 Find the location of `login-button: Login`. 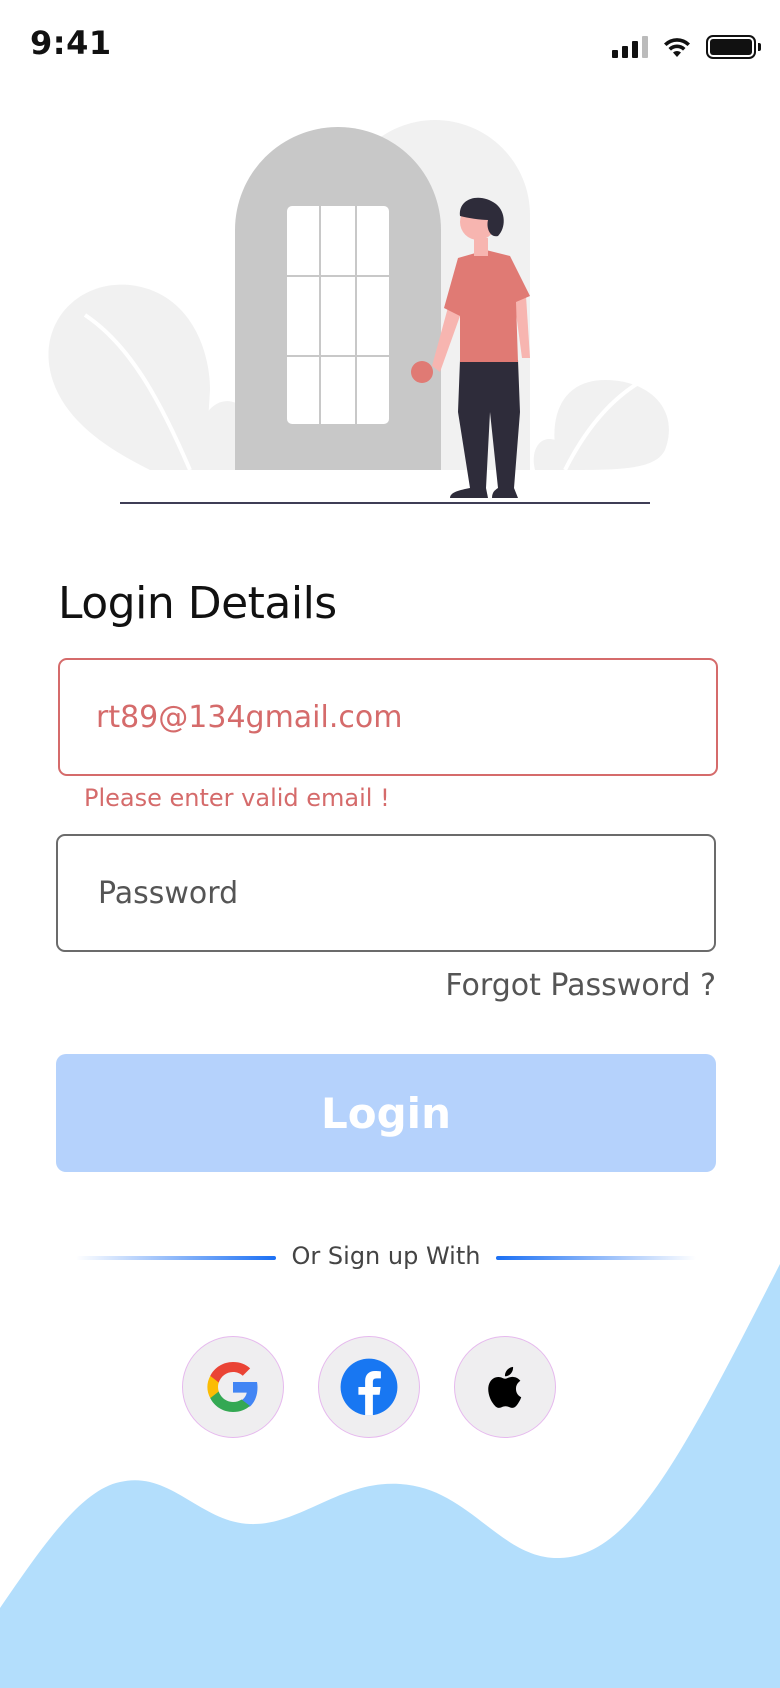

login-button: Login is located at coordinates (386, 1113).